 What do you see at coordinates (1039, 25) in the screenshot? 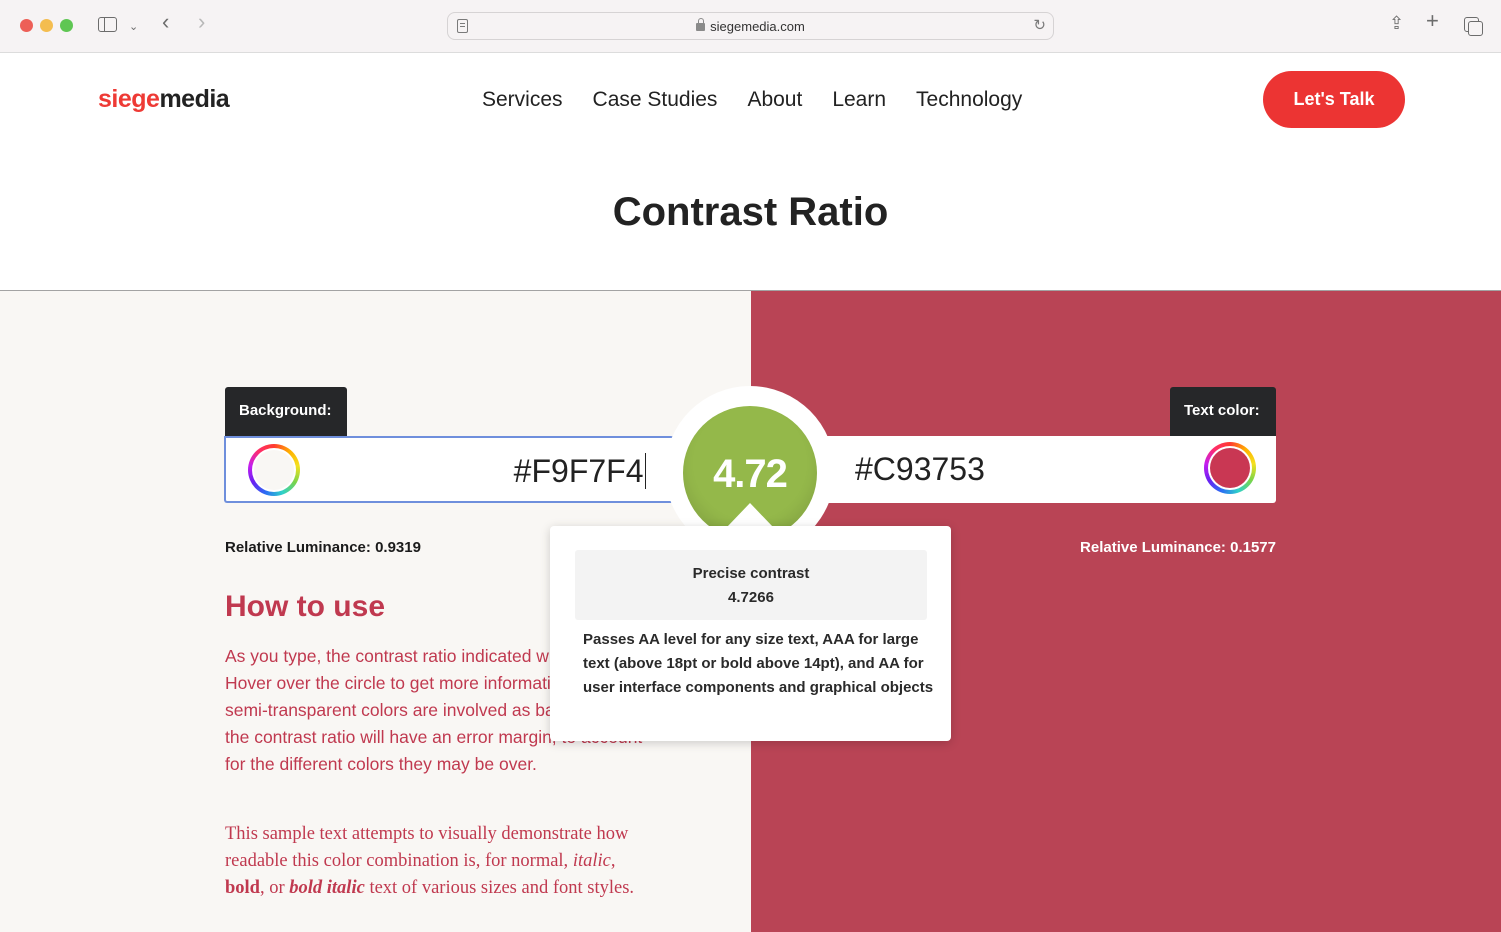
I see `reload-icon: ↻` at bounding box center [1039, 25].